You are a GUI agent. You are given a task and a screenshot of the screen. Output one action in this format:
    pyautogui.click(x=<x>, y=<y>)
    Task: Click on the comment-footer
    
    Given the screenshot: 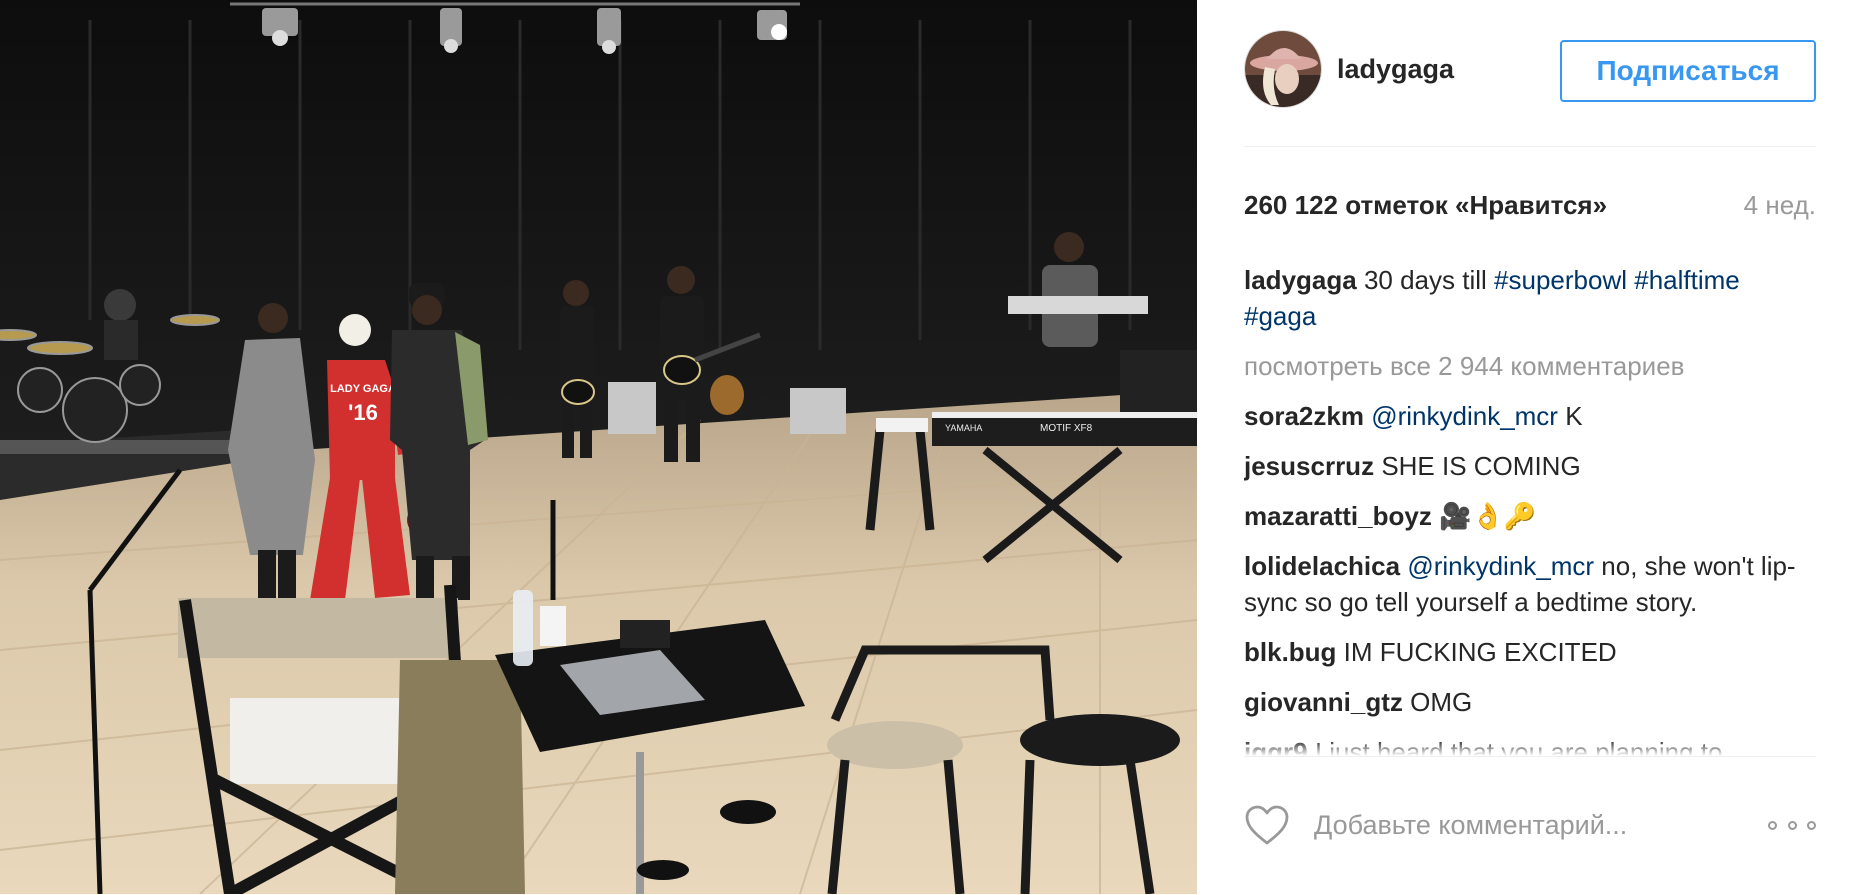 What is the action you would take?
    pyautogui.click(x=1530, y=825)
    